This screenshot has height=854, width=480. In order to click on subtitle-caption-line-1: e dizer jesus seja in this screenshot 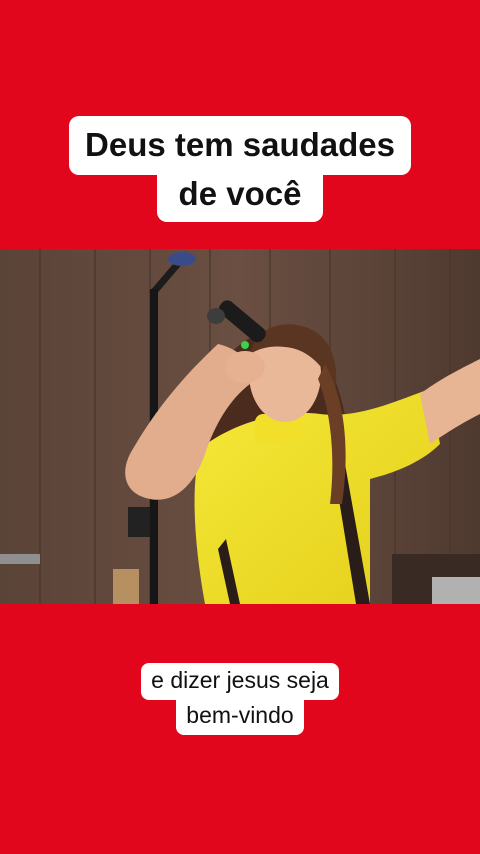, I will do `click(240, 681)`.